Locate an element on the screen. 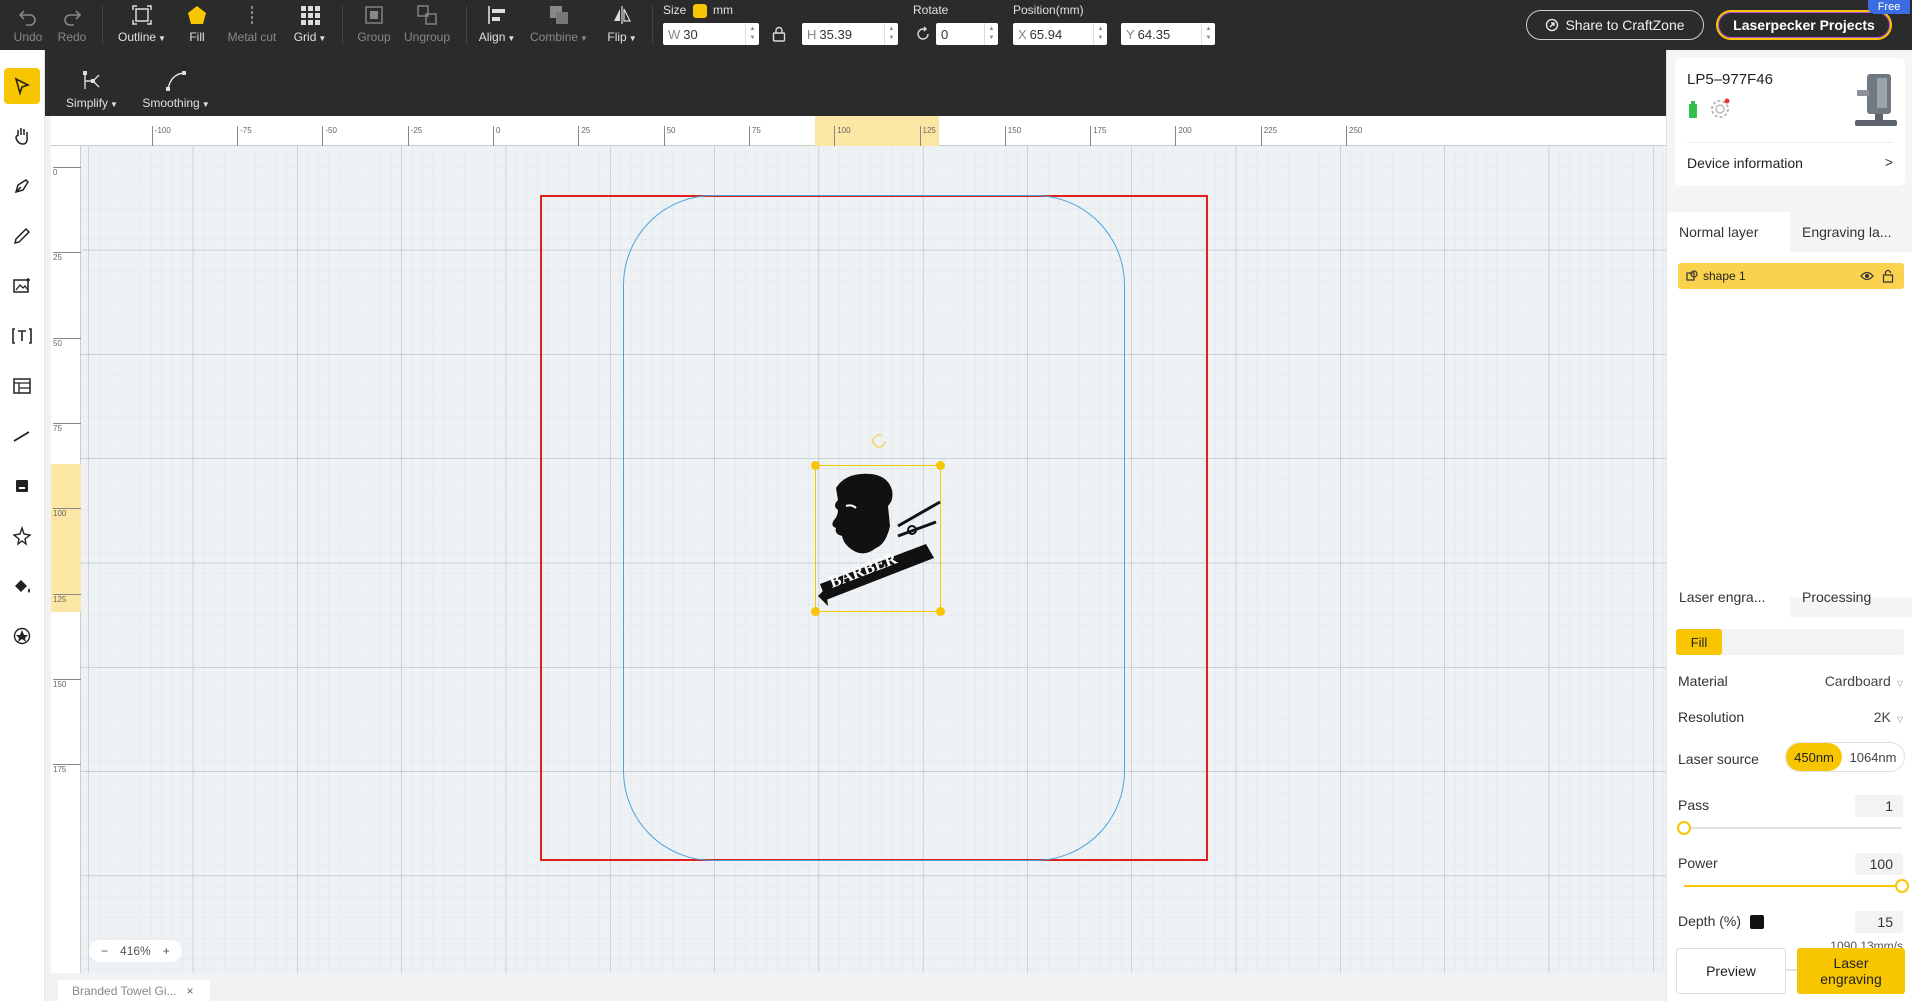 The image size is (1912, 1001). power-slider is located at coordinates (1796, 886).